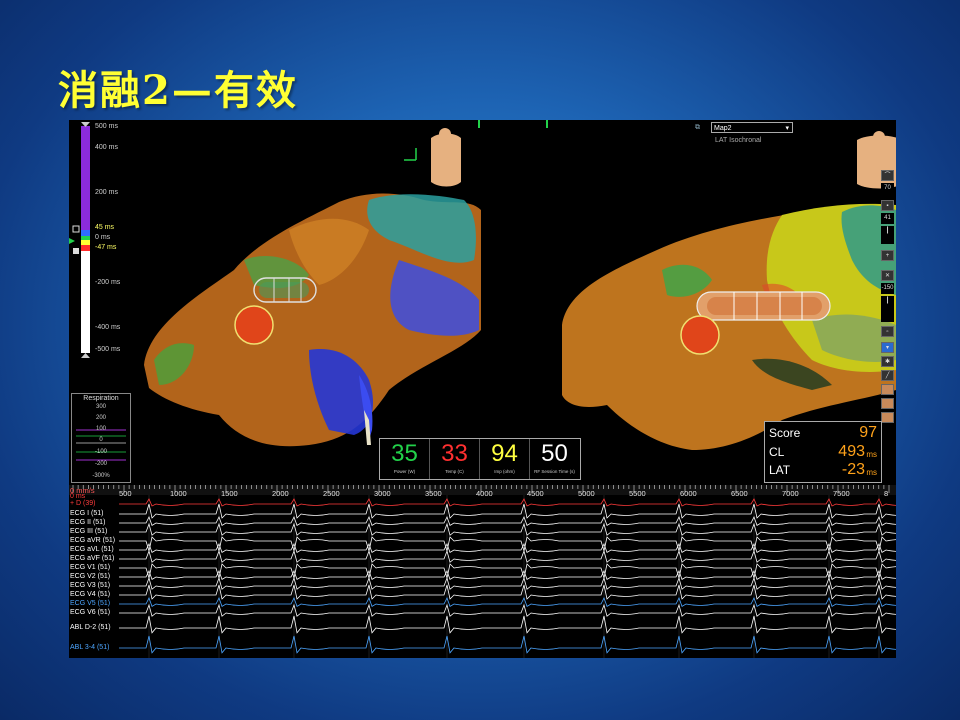  I want to click on scale-label: 0 ms, so click(103, 237).